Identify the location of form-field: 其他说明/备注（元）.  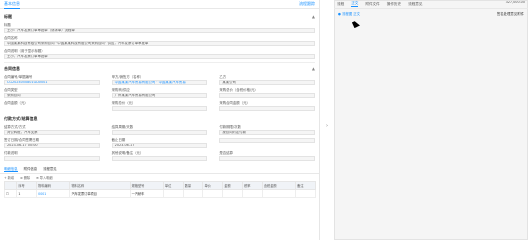
(159, 156).